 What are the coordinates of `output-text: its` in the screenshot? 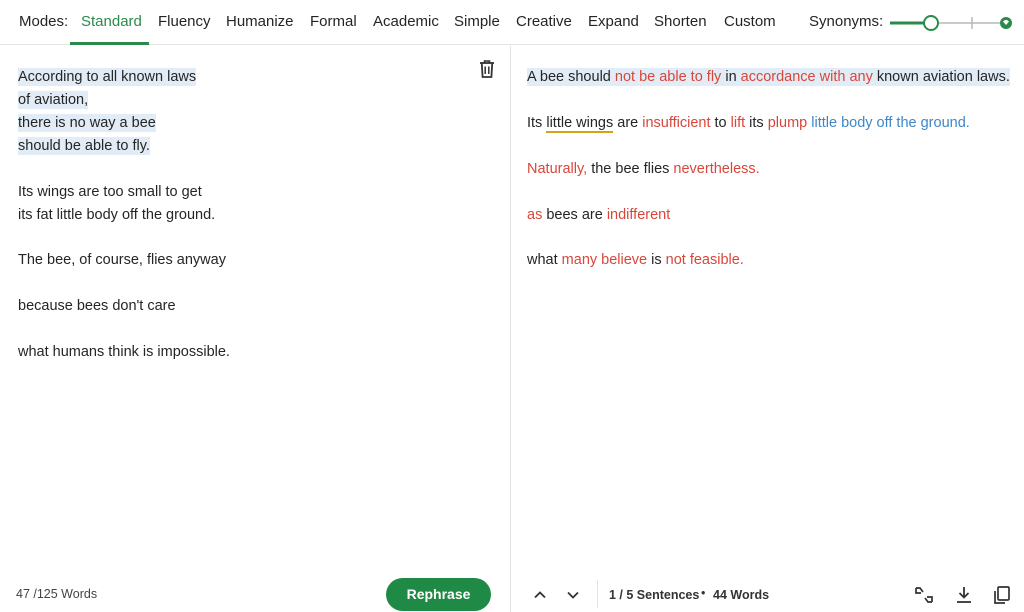 It's located at (756, 123).